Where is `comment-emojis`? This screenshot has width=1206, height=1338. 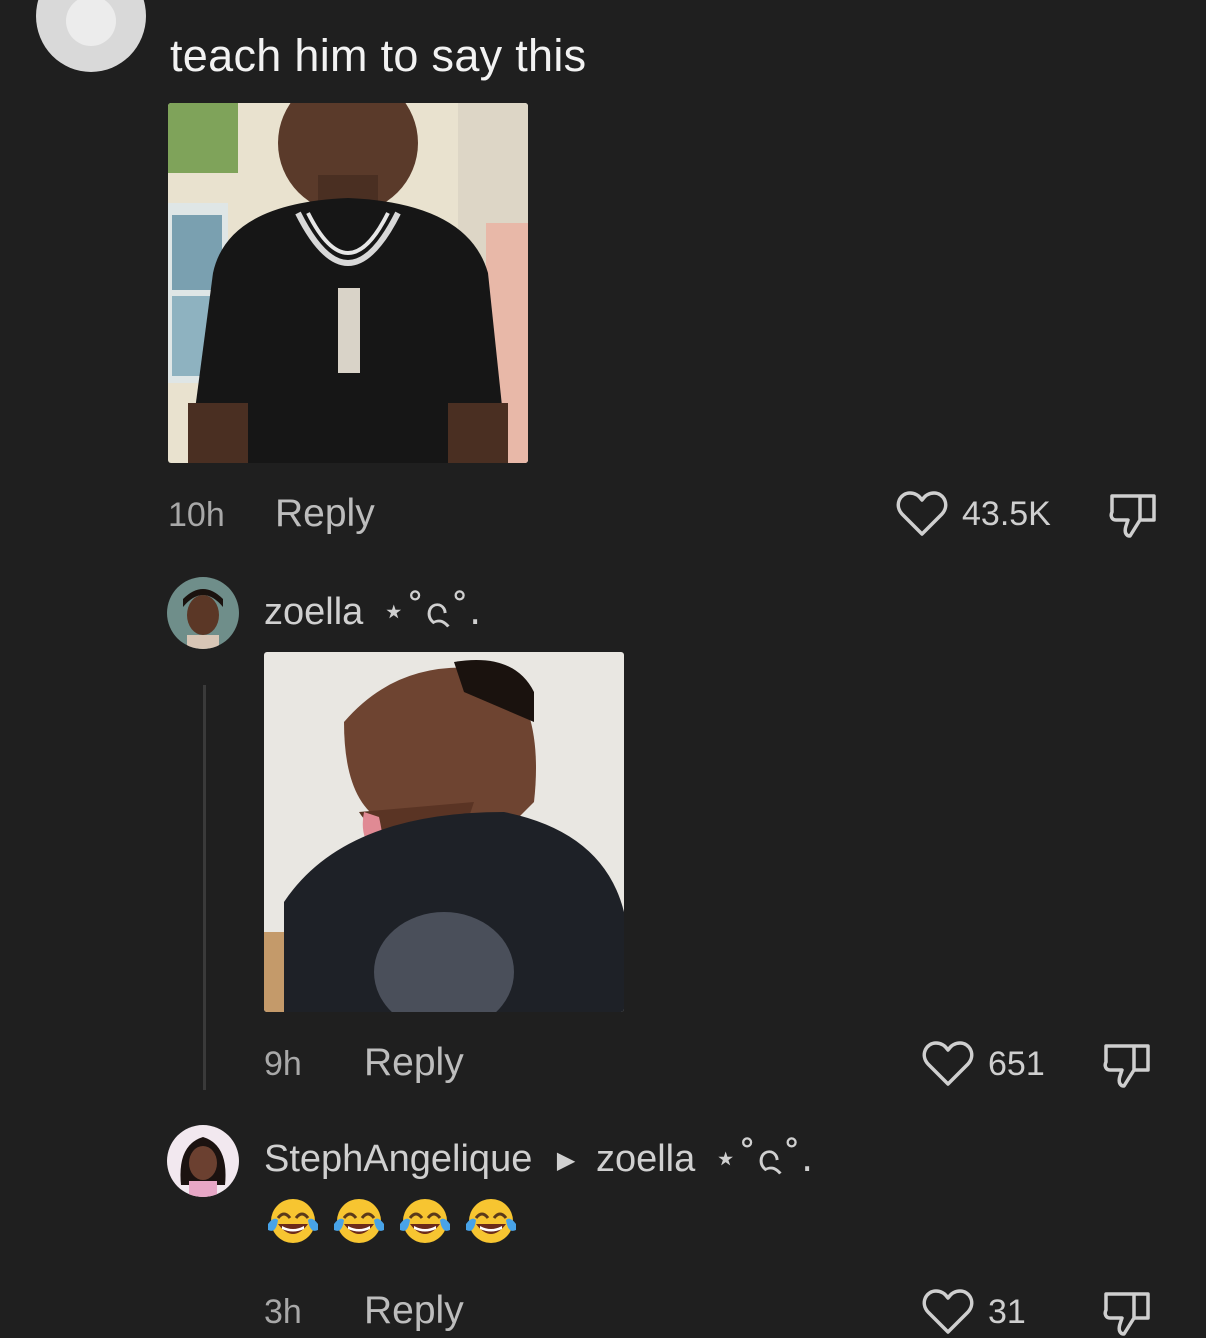
comment-emojis is located at coordinates (392, 1221).